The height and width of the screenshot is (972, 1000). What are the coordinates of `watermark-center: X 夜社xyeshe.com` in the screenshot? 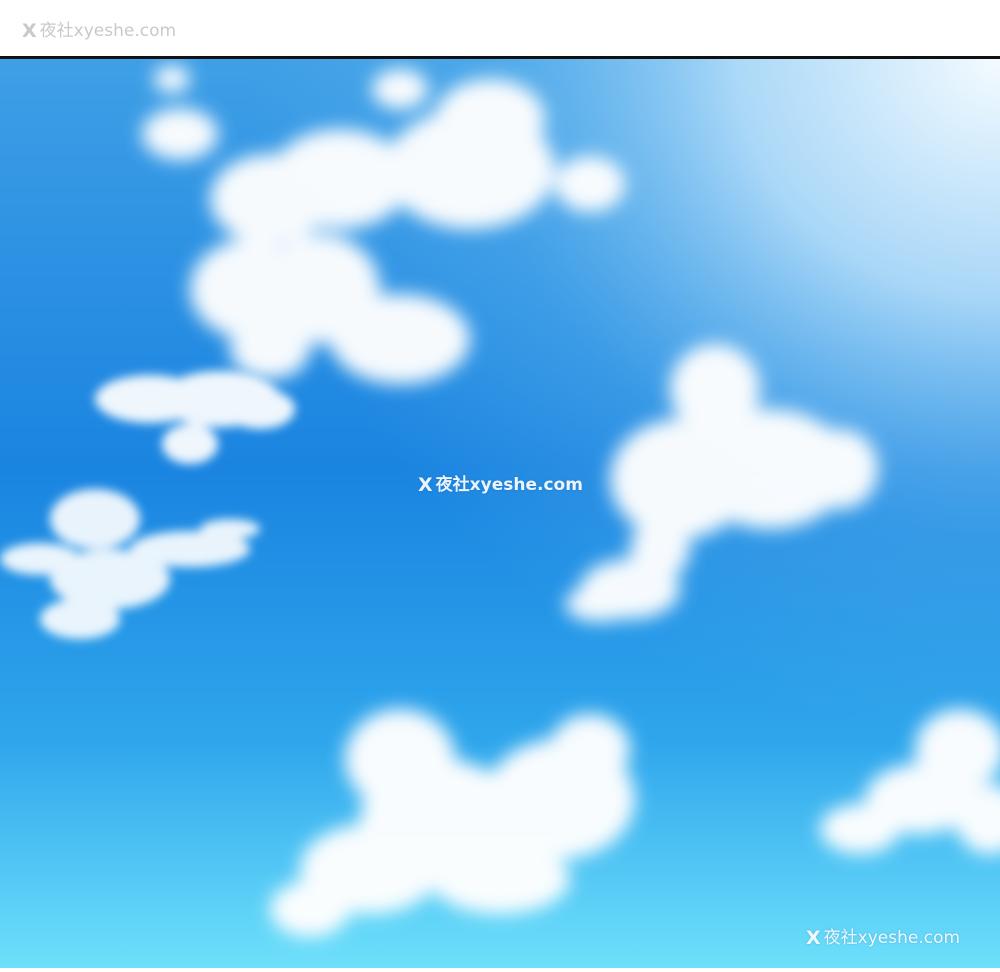 It's located at (500, 485).